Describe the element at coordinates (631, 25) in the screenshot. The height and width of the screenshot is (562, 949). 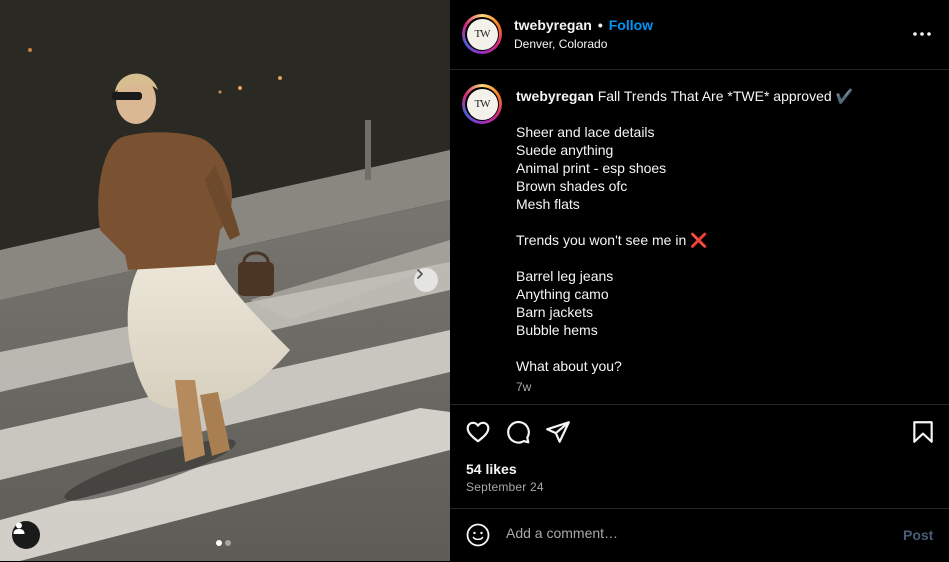
I see `follow-button: Follow` at that location.